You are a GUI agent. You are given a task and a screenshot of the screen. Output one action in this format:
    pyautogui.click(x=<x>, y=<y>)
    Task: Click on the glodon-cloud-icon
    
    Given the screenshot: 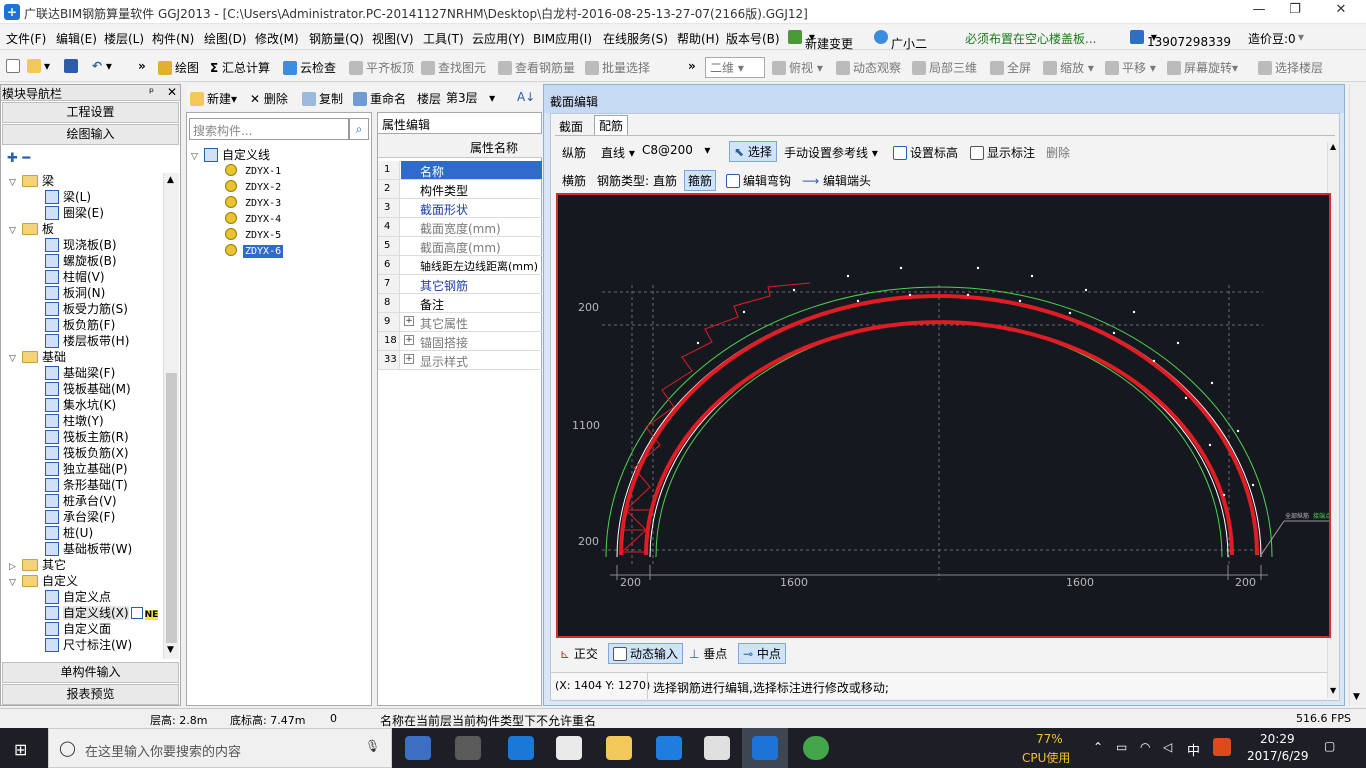 What is the action you would take?
    pyautogui.click(x=717, y=748)
    